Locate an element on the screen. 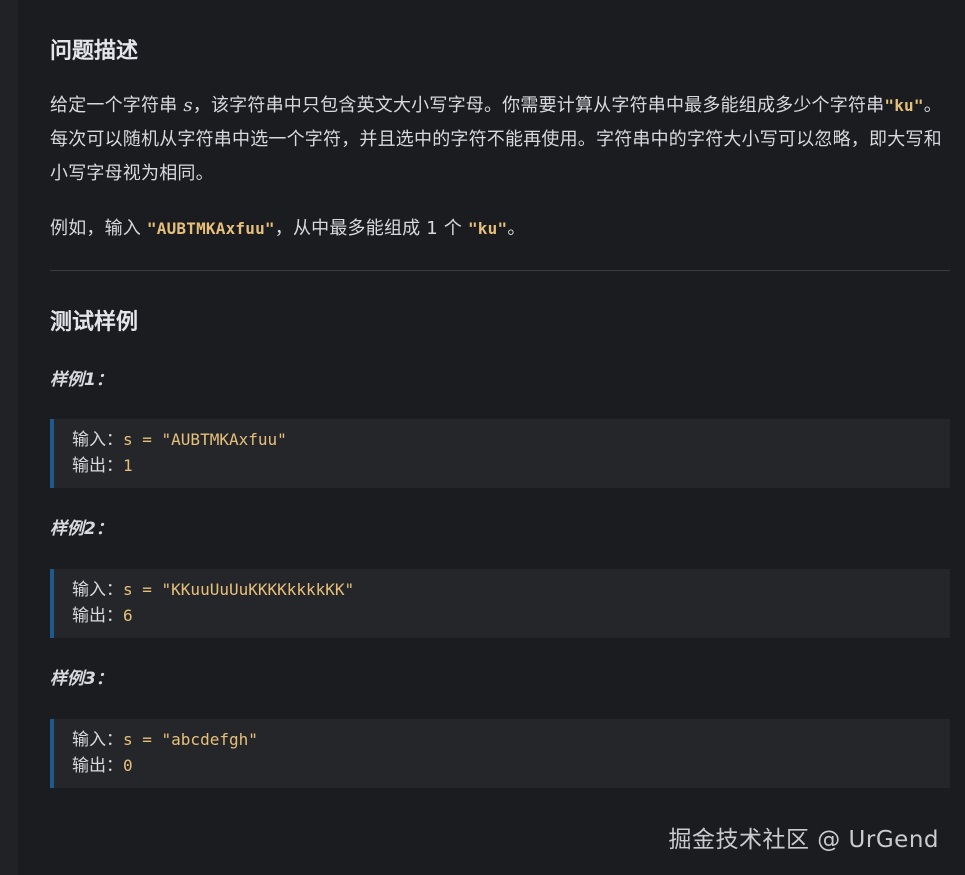 The height and width of the screenshot is (875, 965). section-divider is located at coordinates (500, 270).